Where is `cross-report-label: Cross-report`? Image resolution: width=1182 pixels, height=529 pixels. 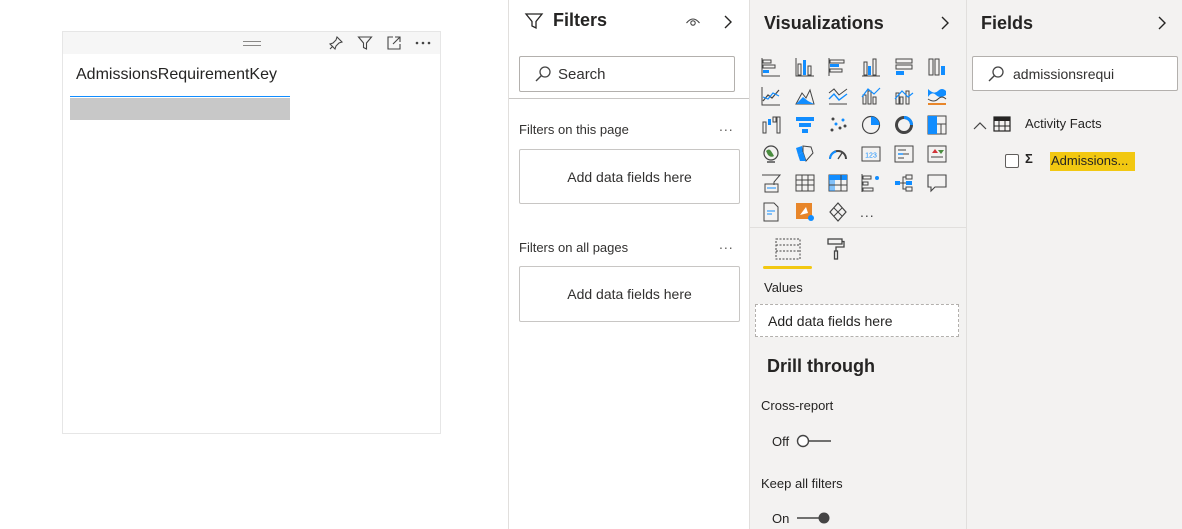 cross-report-label: Cross-report is located at coordinates (797, 405).